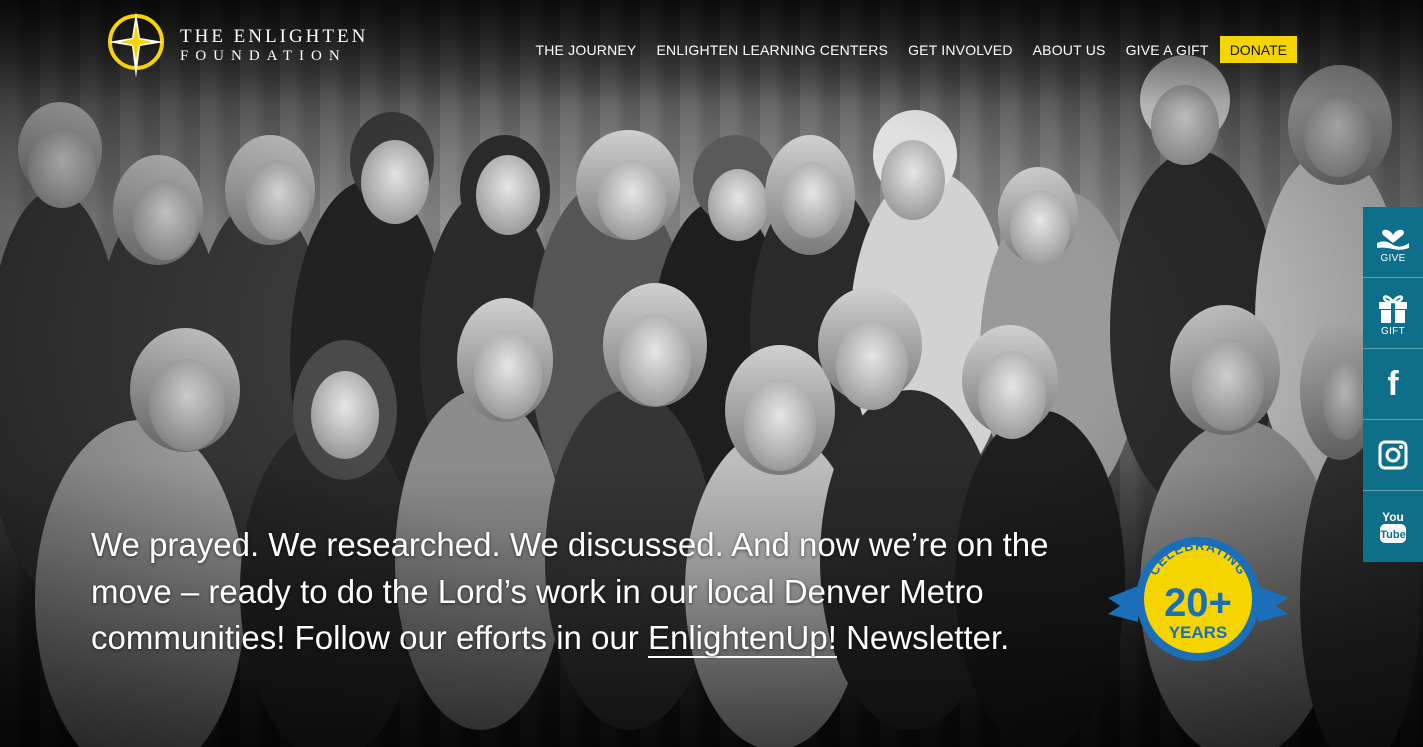 This screenshot has height=747, width=1423. Describe the element at coordinates (1167, 50) in the screenshot. I see `nav-give-a-gift: GIVE A GIFT` at that location.